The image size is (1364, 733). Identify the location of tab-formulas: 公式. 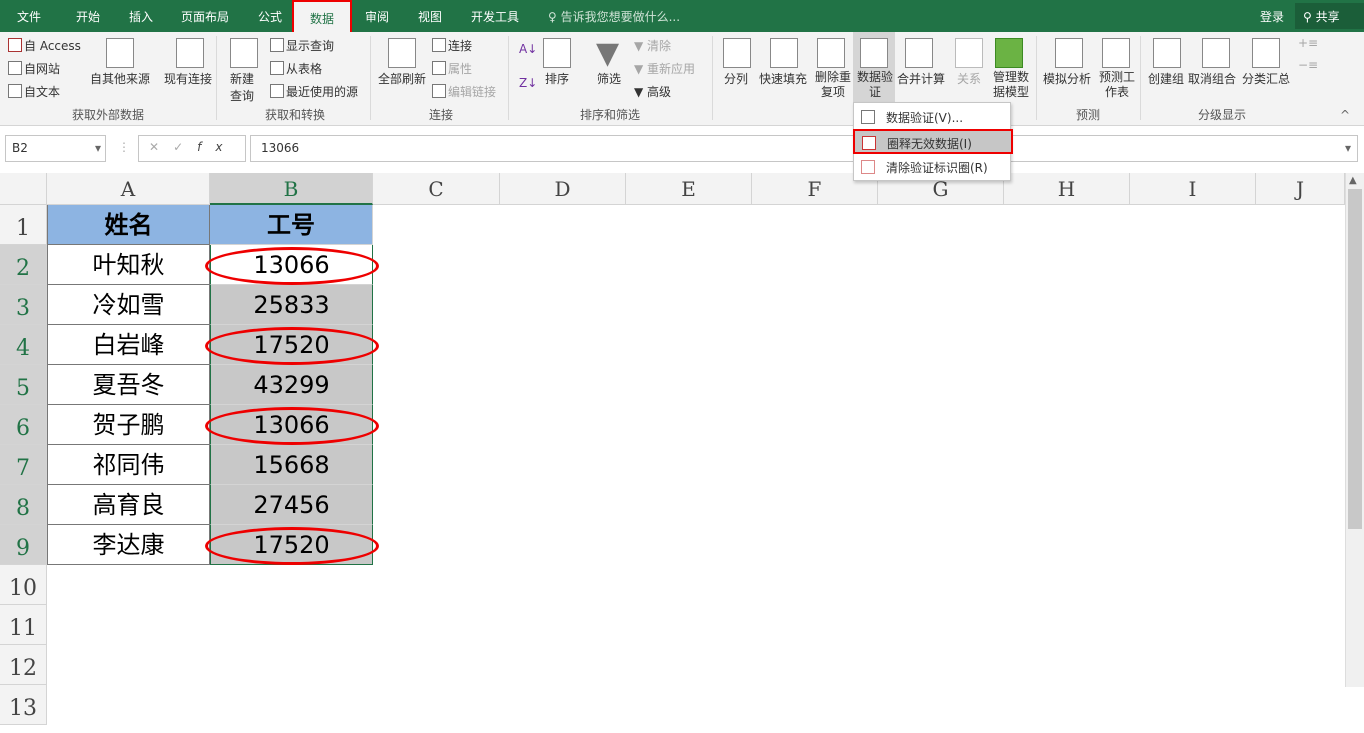
(270, 16).